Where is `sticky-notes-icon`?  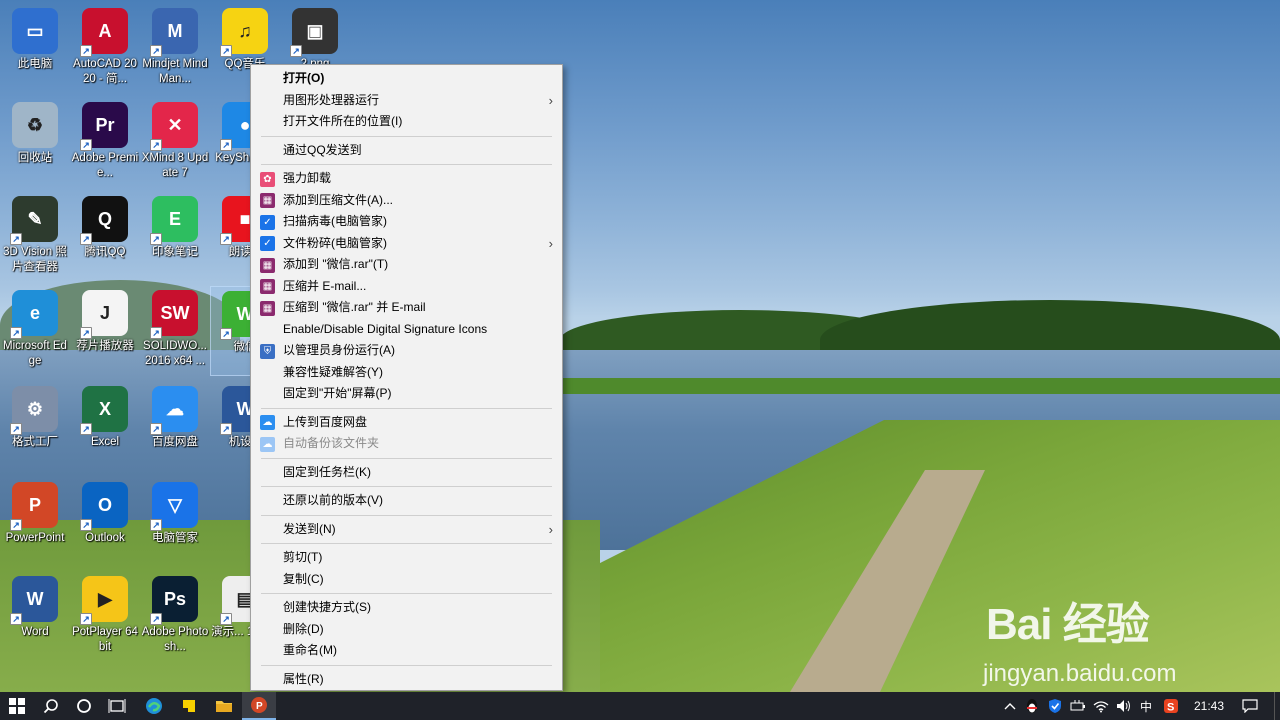
sticky-notes-icon is located at coordinates (189, 706).